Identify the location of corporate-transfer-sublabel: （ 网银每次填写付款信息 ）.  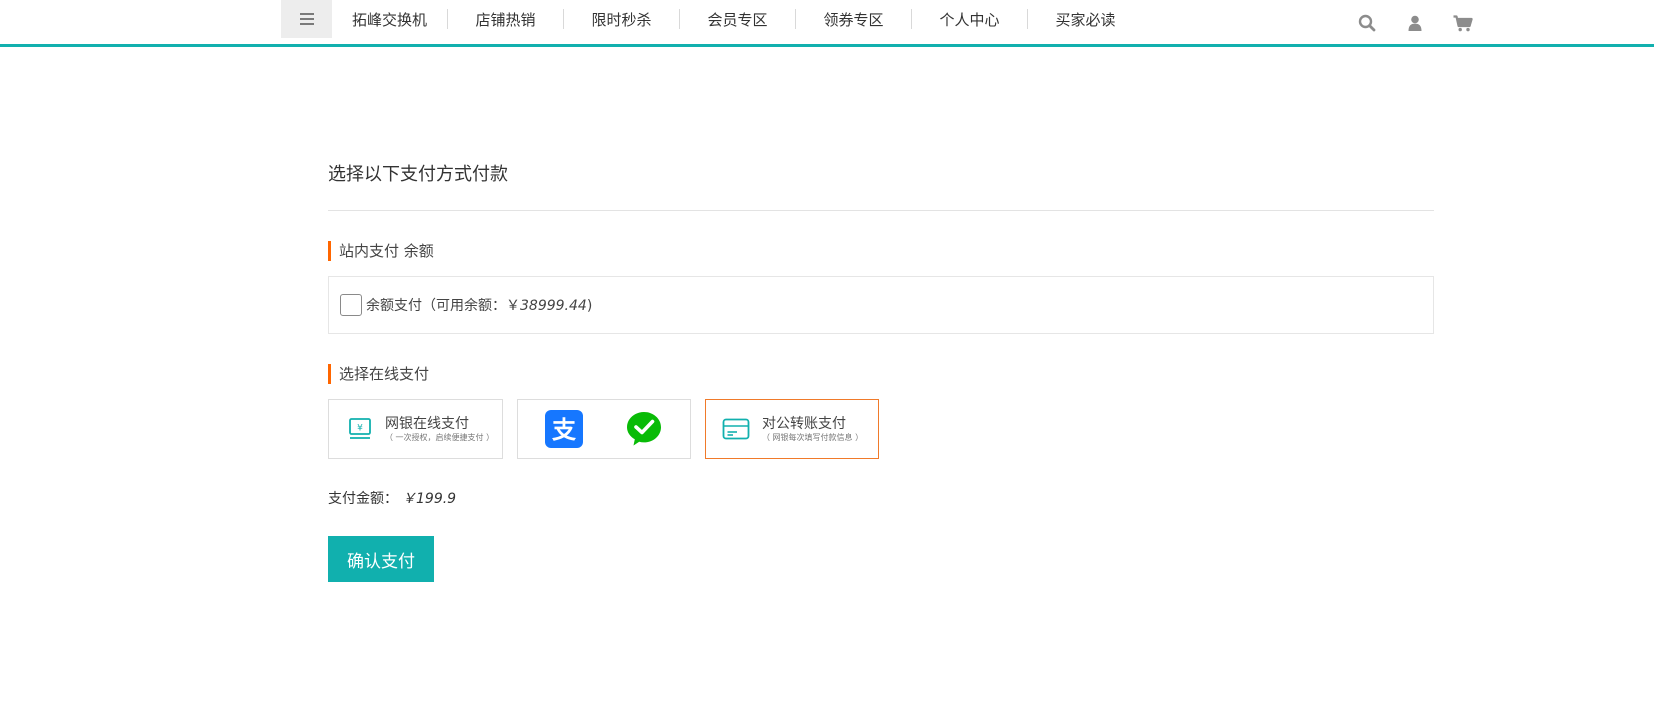
(813, 437).